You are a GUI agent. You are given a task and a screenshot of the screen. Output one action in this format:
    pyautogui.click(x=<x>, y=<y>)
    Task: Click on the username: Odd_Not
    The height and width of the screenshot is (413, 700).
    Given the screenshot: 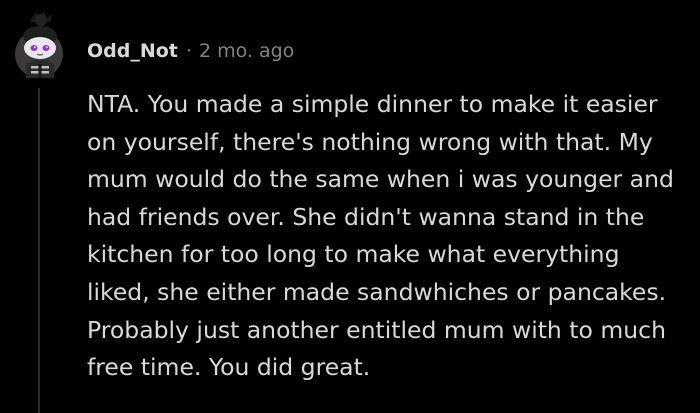 What is the action you would take?
    pyautogui.click(x=132, y=51)
    